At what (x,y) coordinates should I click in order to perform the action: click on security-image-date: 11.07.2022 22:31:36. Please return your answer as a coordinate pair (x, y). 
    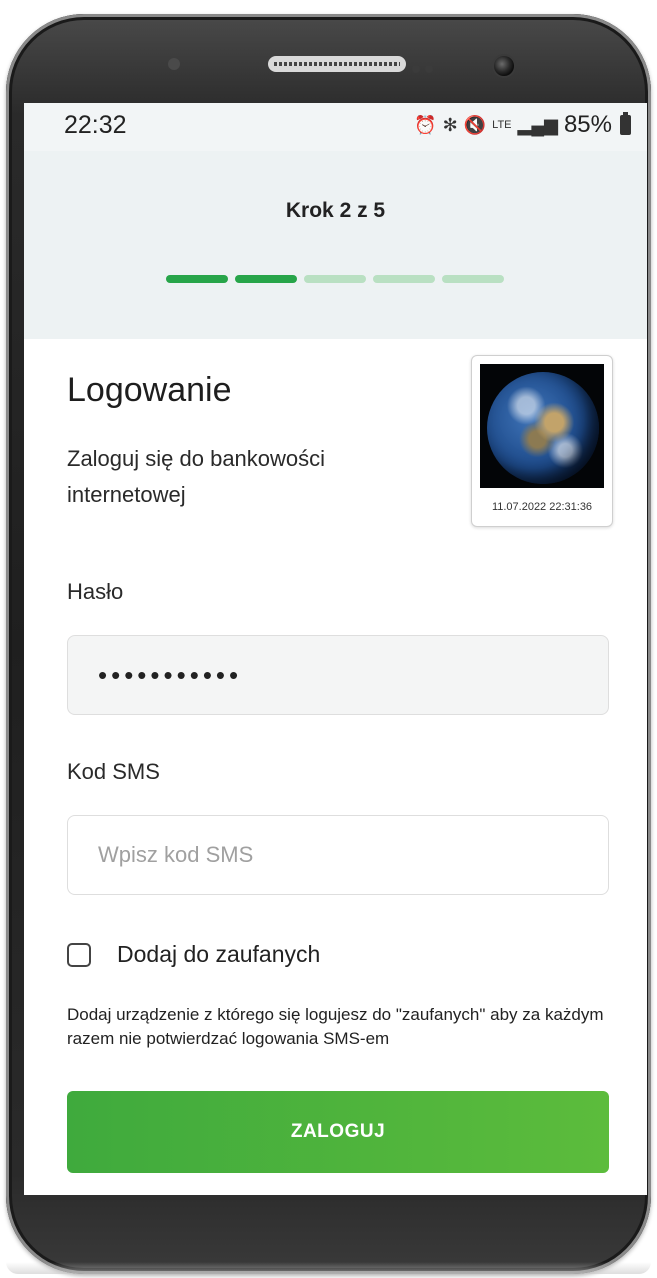
    Looking at the image, I should click on (542, 507).